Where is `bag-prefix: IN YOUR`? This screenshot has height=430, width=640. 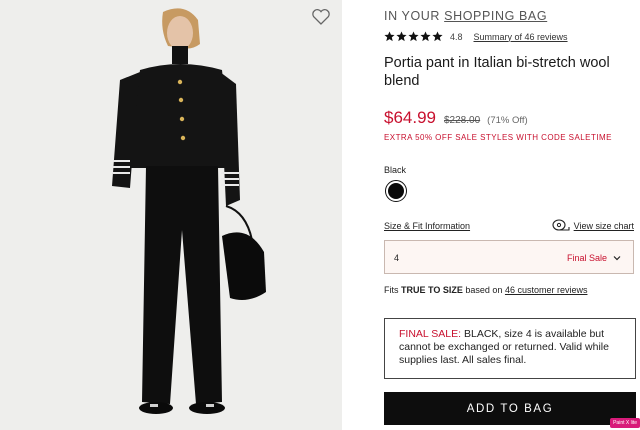
bag-prefix: IN YOUR is located at coordinates (412, 16).